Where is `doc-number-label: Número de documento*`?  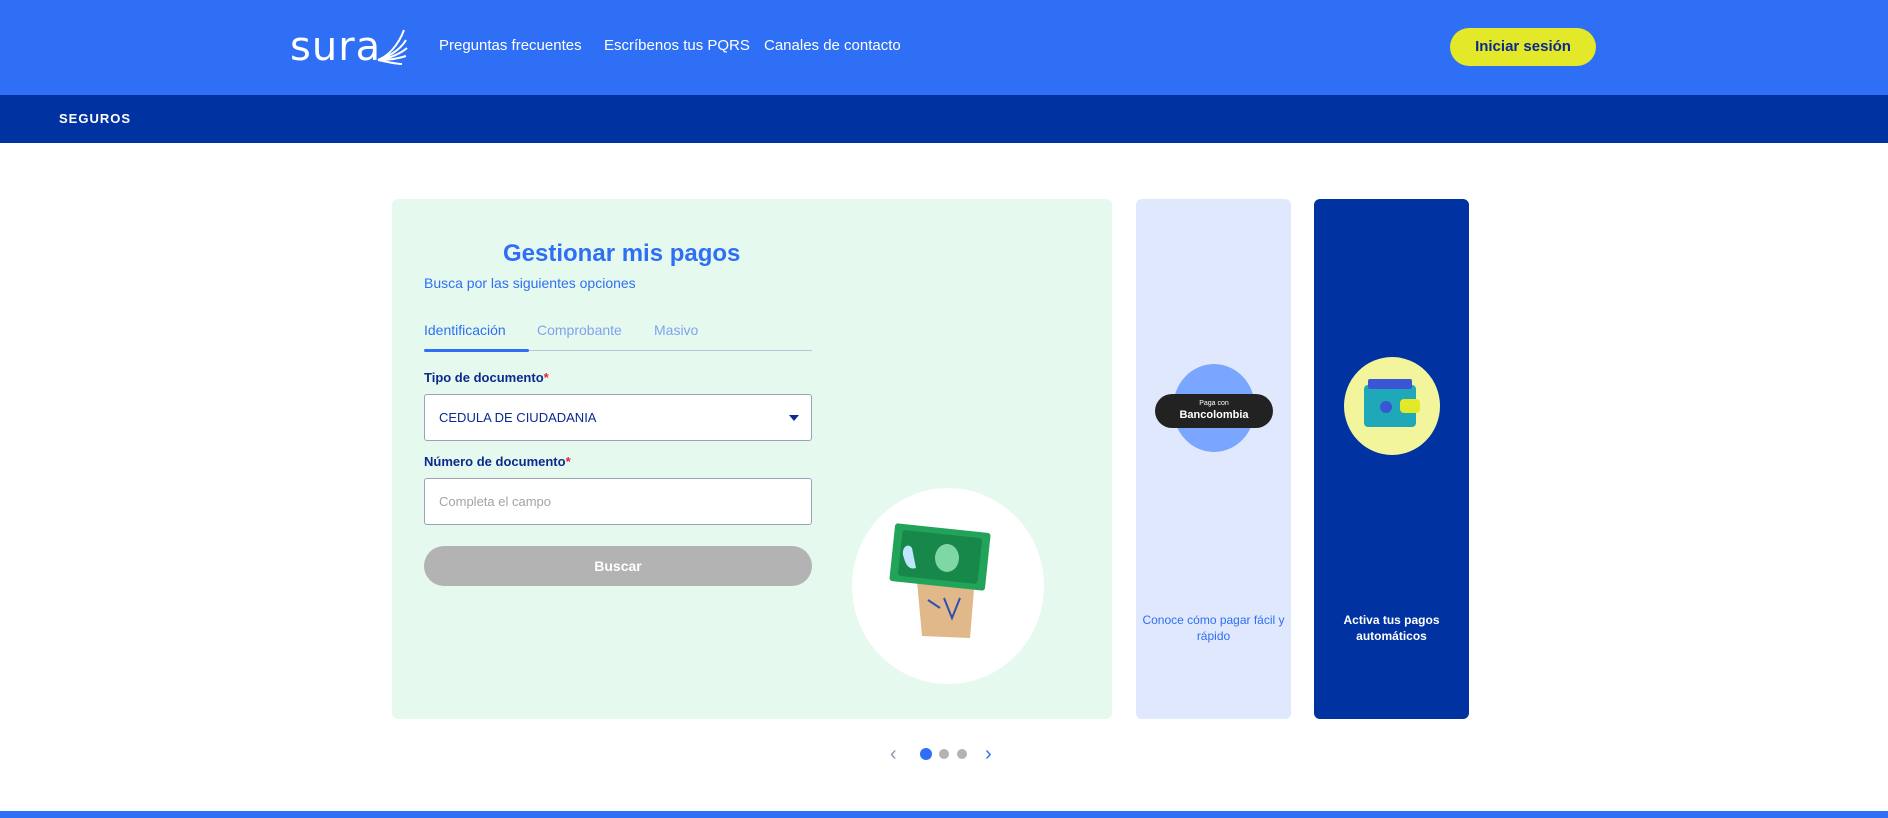 doc-number-label: Número de documento* is located at coordinates (497, 461).